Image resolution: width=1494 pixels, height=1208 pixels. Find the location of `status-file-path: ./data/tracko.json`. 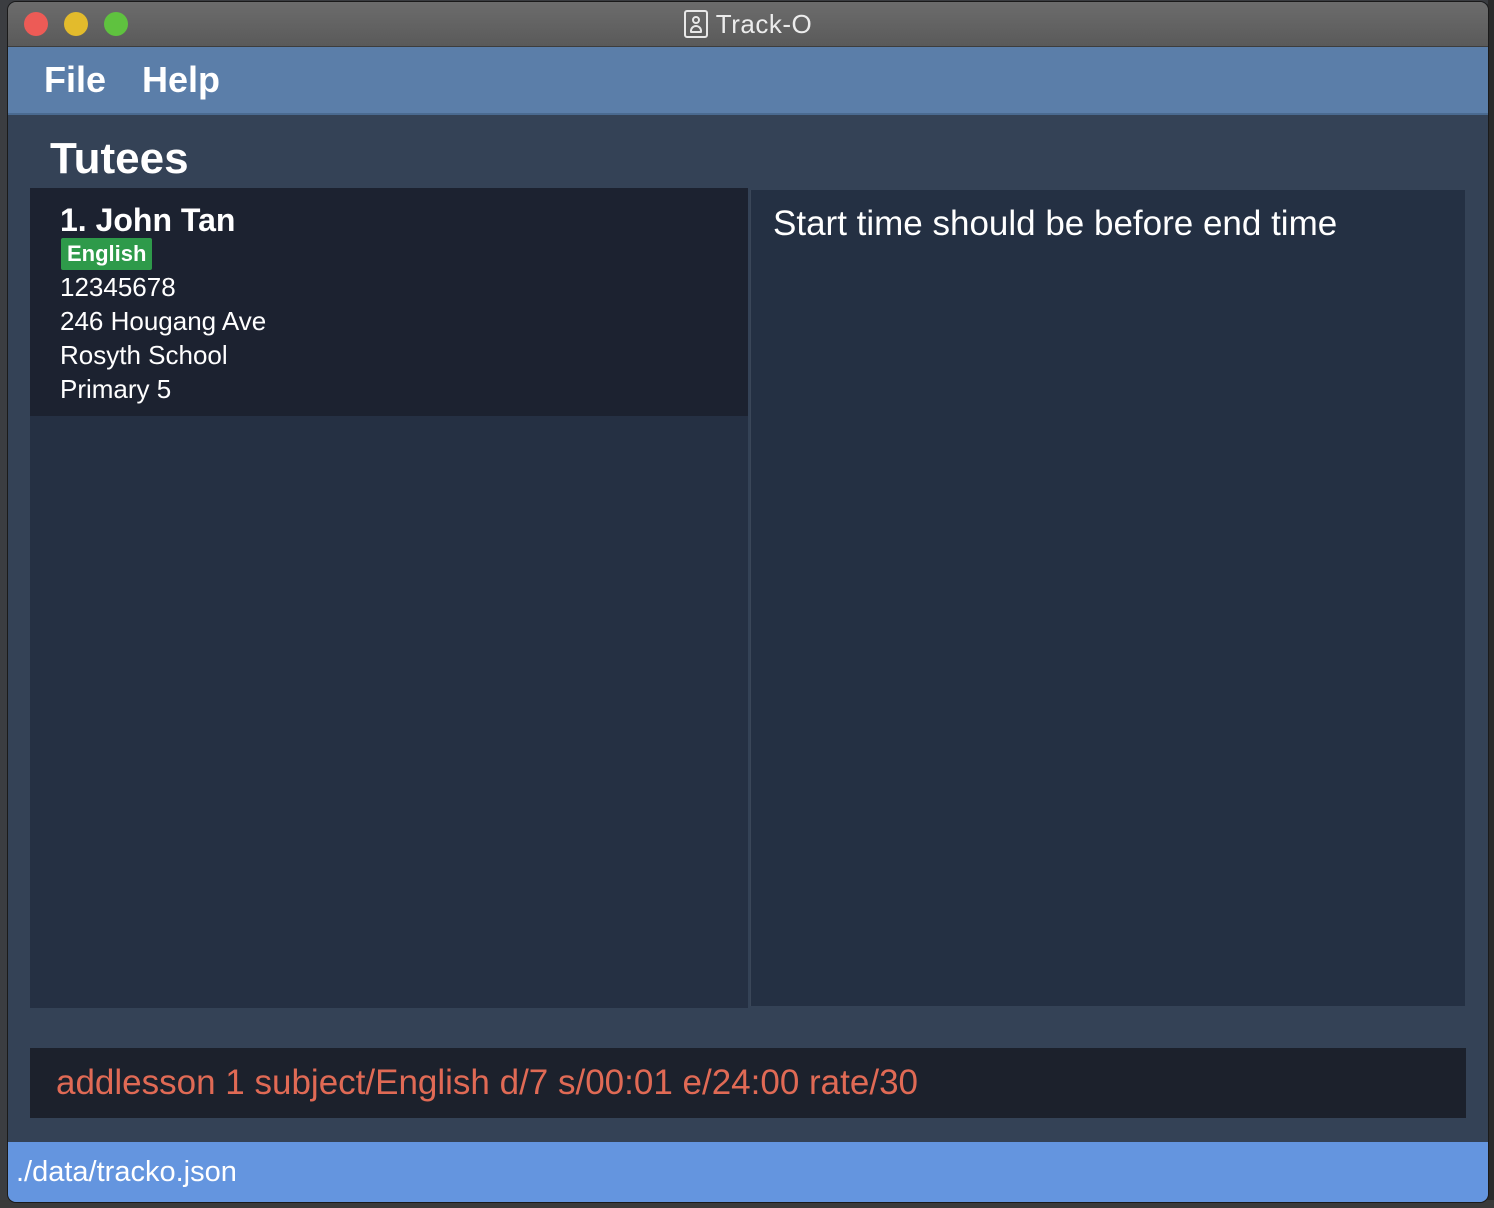

status-file-path: ./data/tracko.json is located at coordinates (126, 1172).